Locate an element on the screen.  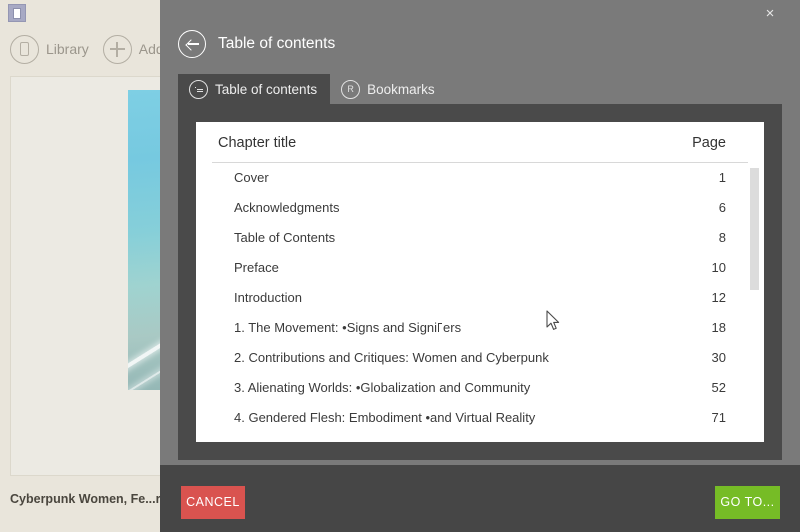
tab-table-of-contents: Table of contents is located at coordinates (254, 89).